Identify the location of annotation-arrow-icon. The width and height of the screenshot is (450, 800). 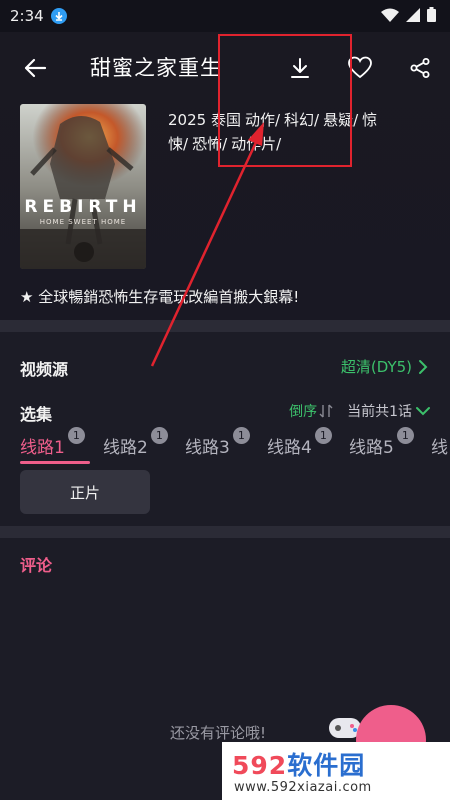
(207, 244).